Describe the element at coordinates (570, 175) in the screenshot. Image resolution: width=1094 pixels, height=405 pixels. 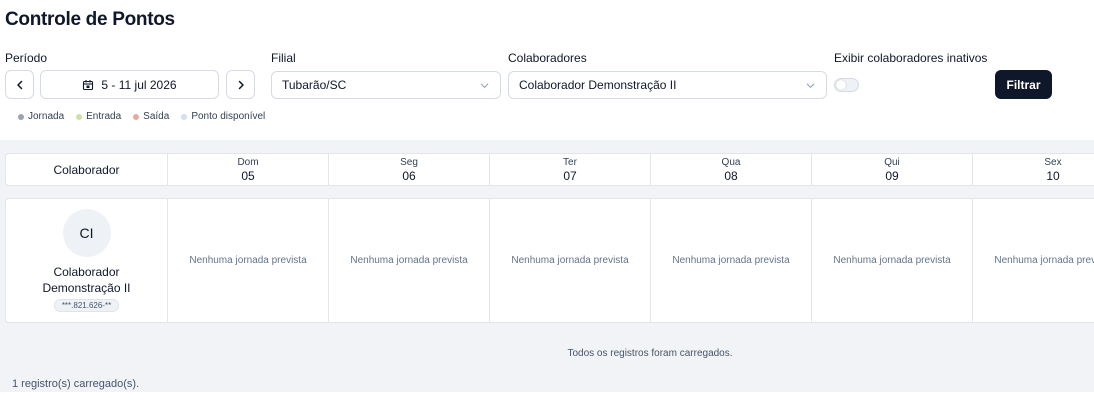
I see `day-date: 07` at that location.